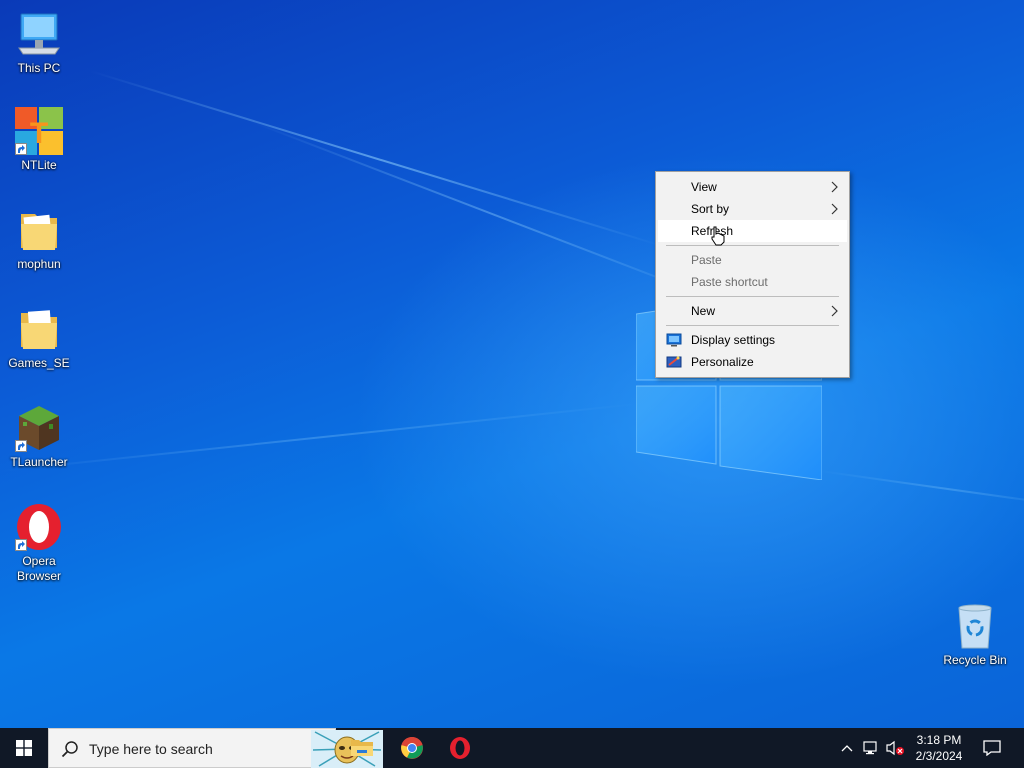  I want to click on menu-item-label: Sort by, so click(710, 209).